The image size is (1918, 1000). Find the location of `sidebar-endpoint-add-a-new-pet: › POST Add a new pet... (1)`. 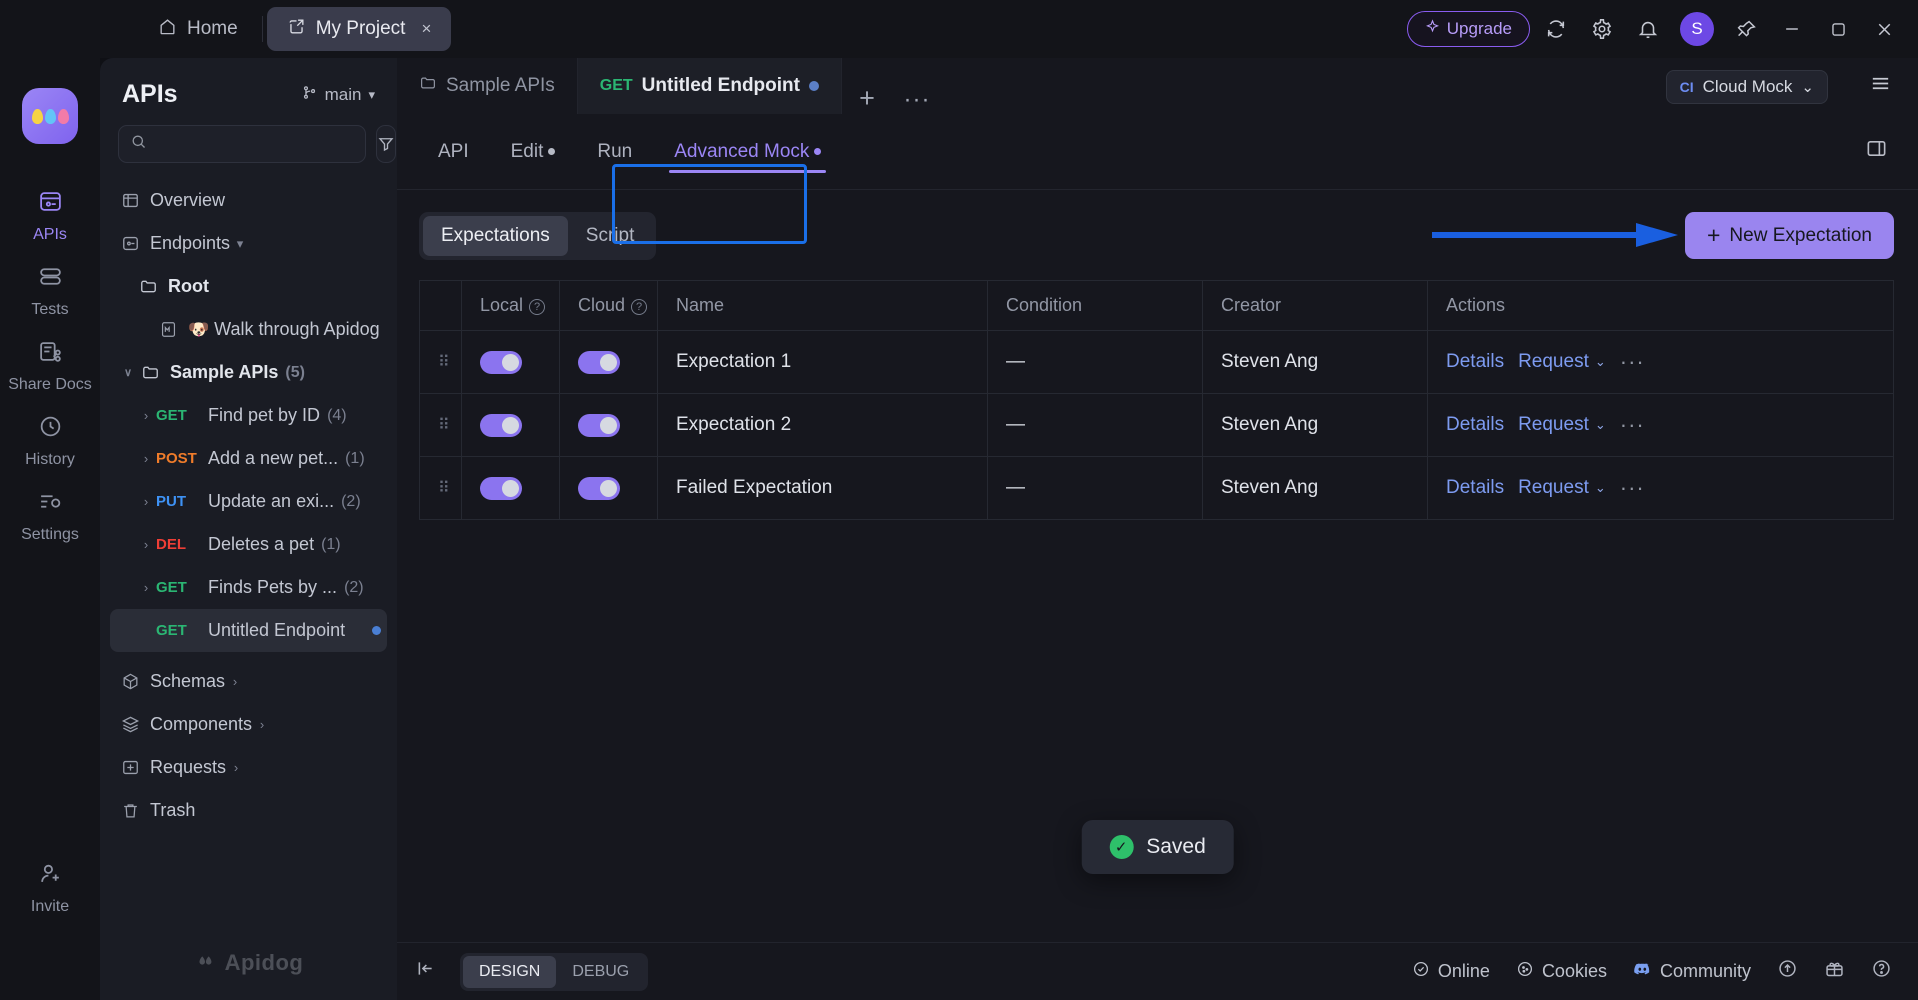

sidebar-endpoint-add-a-new-pet: › POST Add a new pet... (1) is located at coordinates (248, 458).